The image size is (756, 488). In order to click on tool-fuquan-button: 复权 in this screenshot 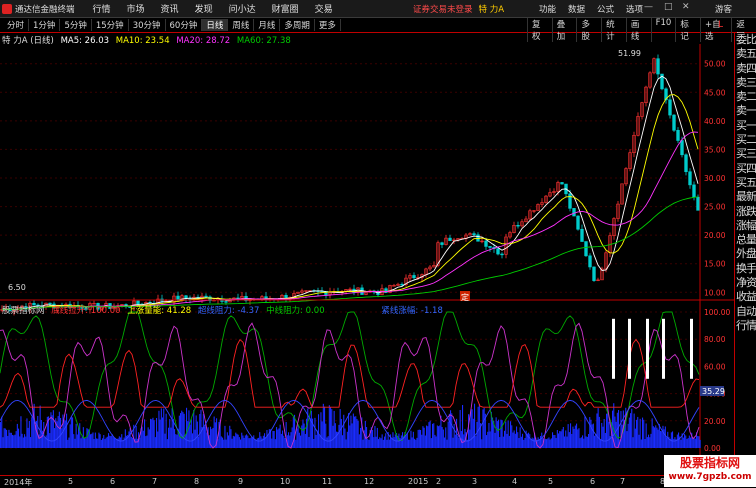, I will do `click(539, 30)`.